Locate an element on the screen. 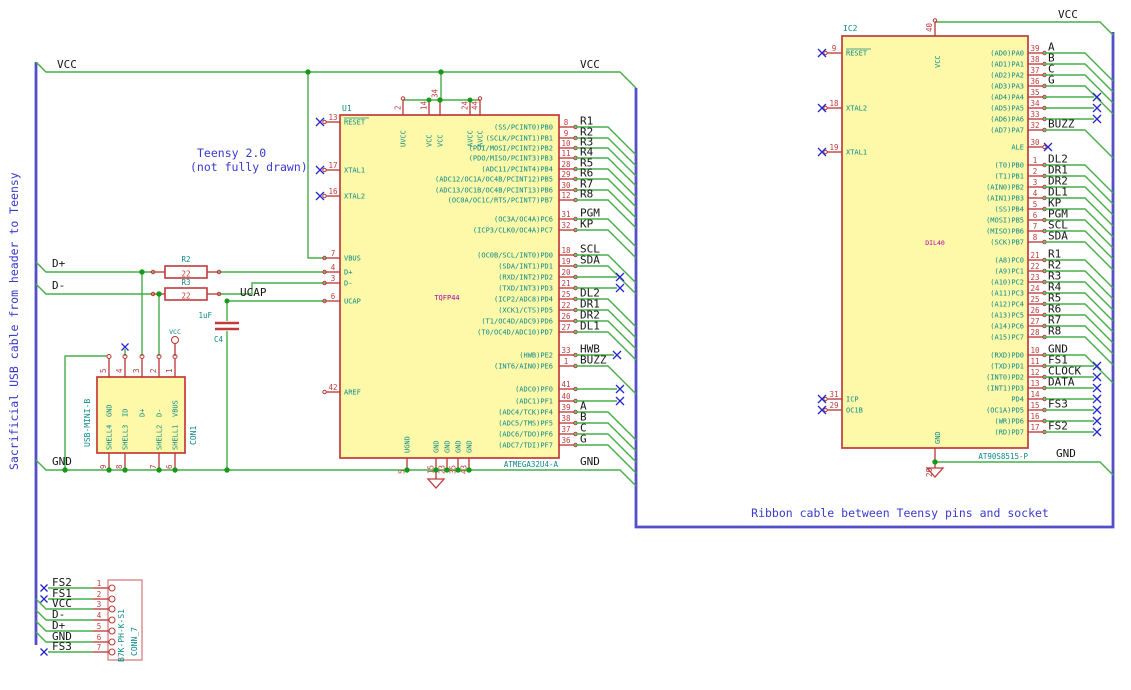 The width and height of the screenshot is (1131, 690). net-label-vcc-right: VCC is located at coordinates (590, 64).